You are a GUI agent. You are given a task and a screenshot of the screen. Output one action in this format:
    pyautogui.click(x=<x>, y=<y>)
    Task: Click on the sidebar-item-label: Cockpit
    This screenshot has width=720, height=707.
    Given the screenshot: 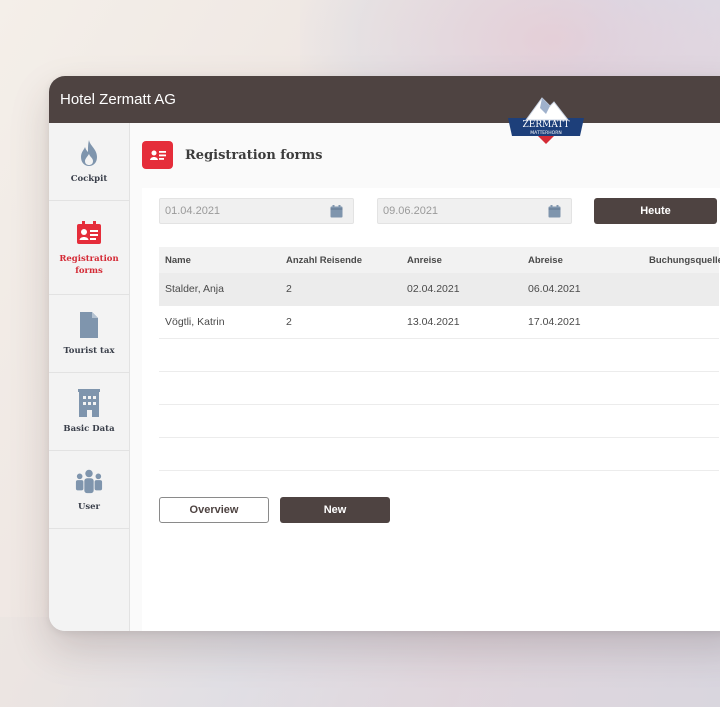 What is the action you would take?
    pyautogui.click(x=89, y=178)
    